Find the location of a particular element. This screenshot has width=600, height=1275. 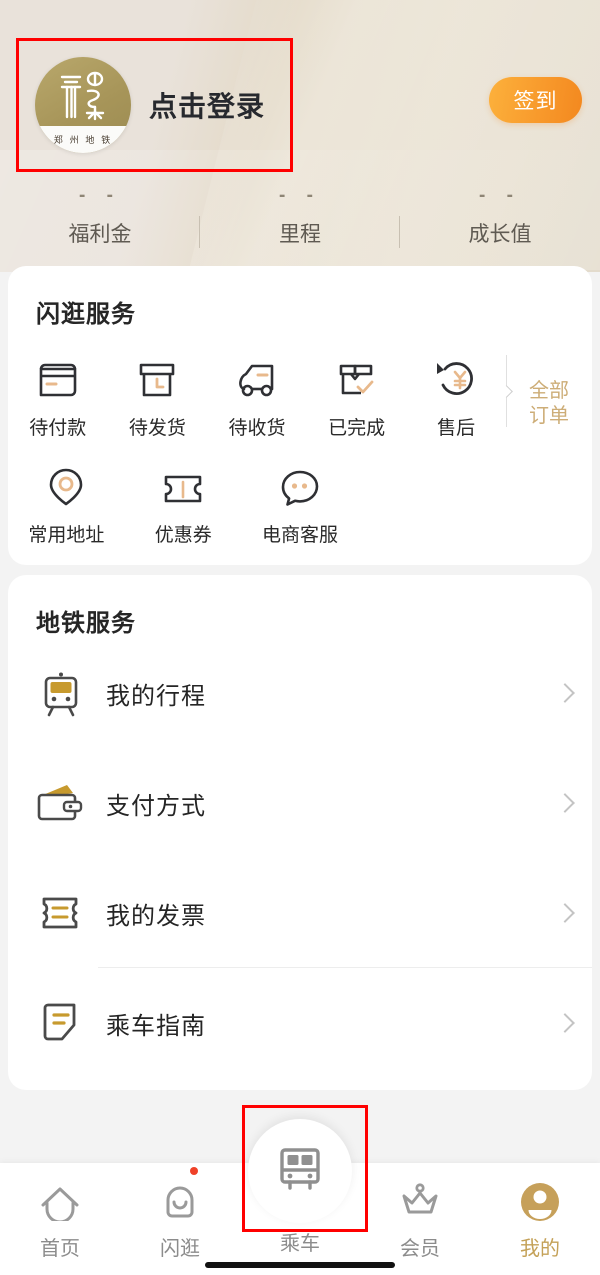

shop-tool-coupon: 优惠券 is located at coordinates (183, 513).